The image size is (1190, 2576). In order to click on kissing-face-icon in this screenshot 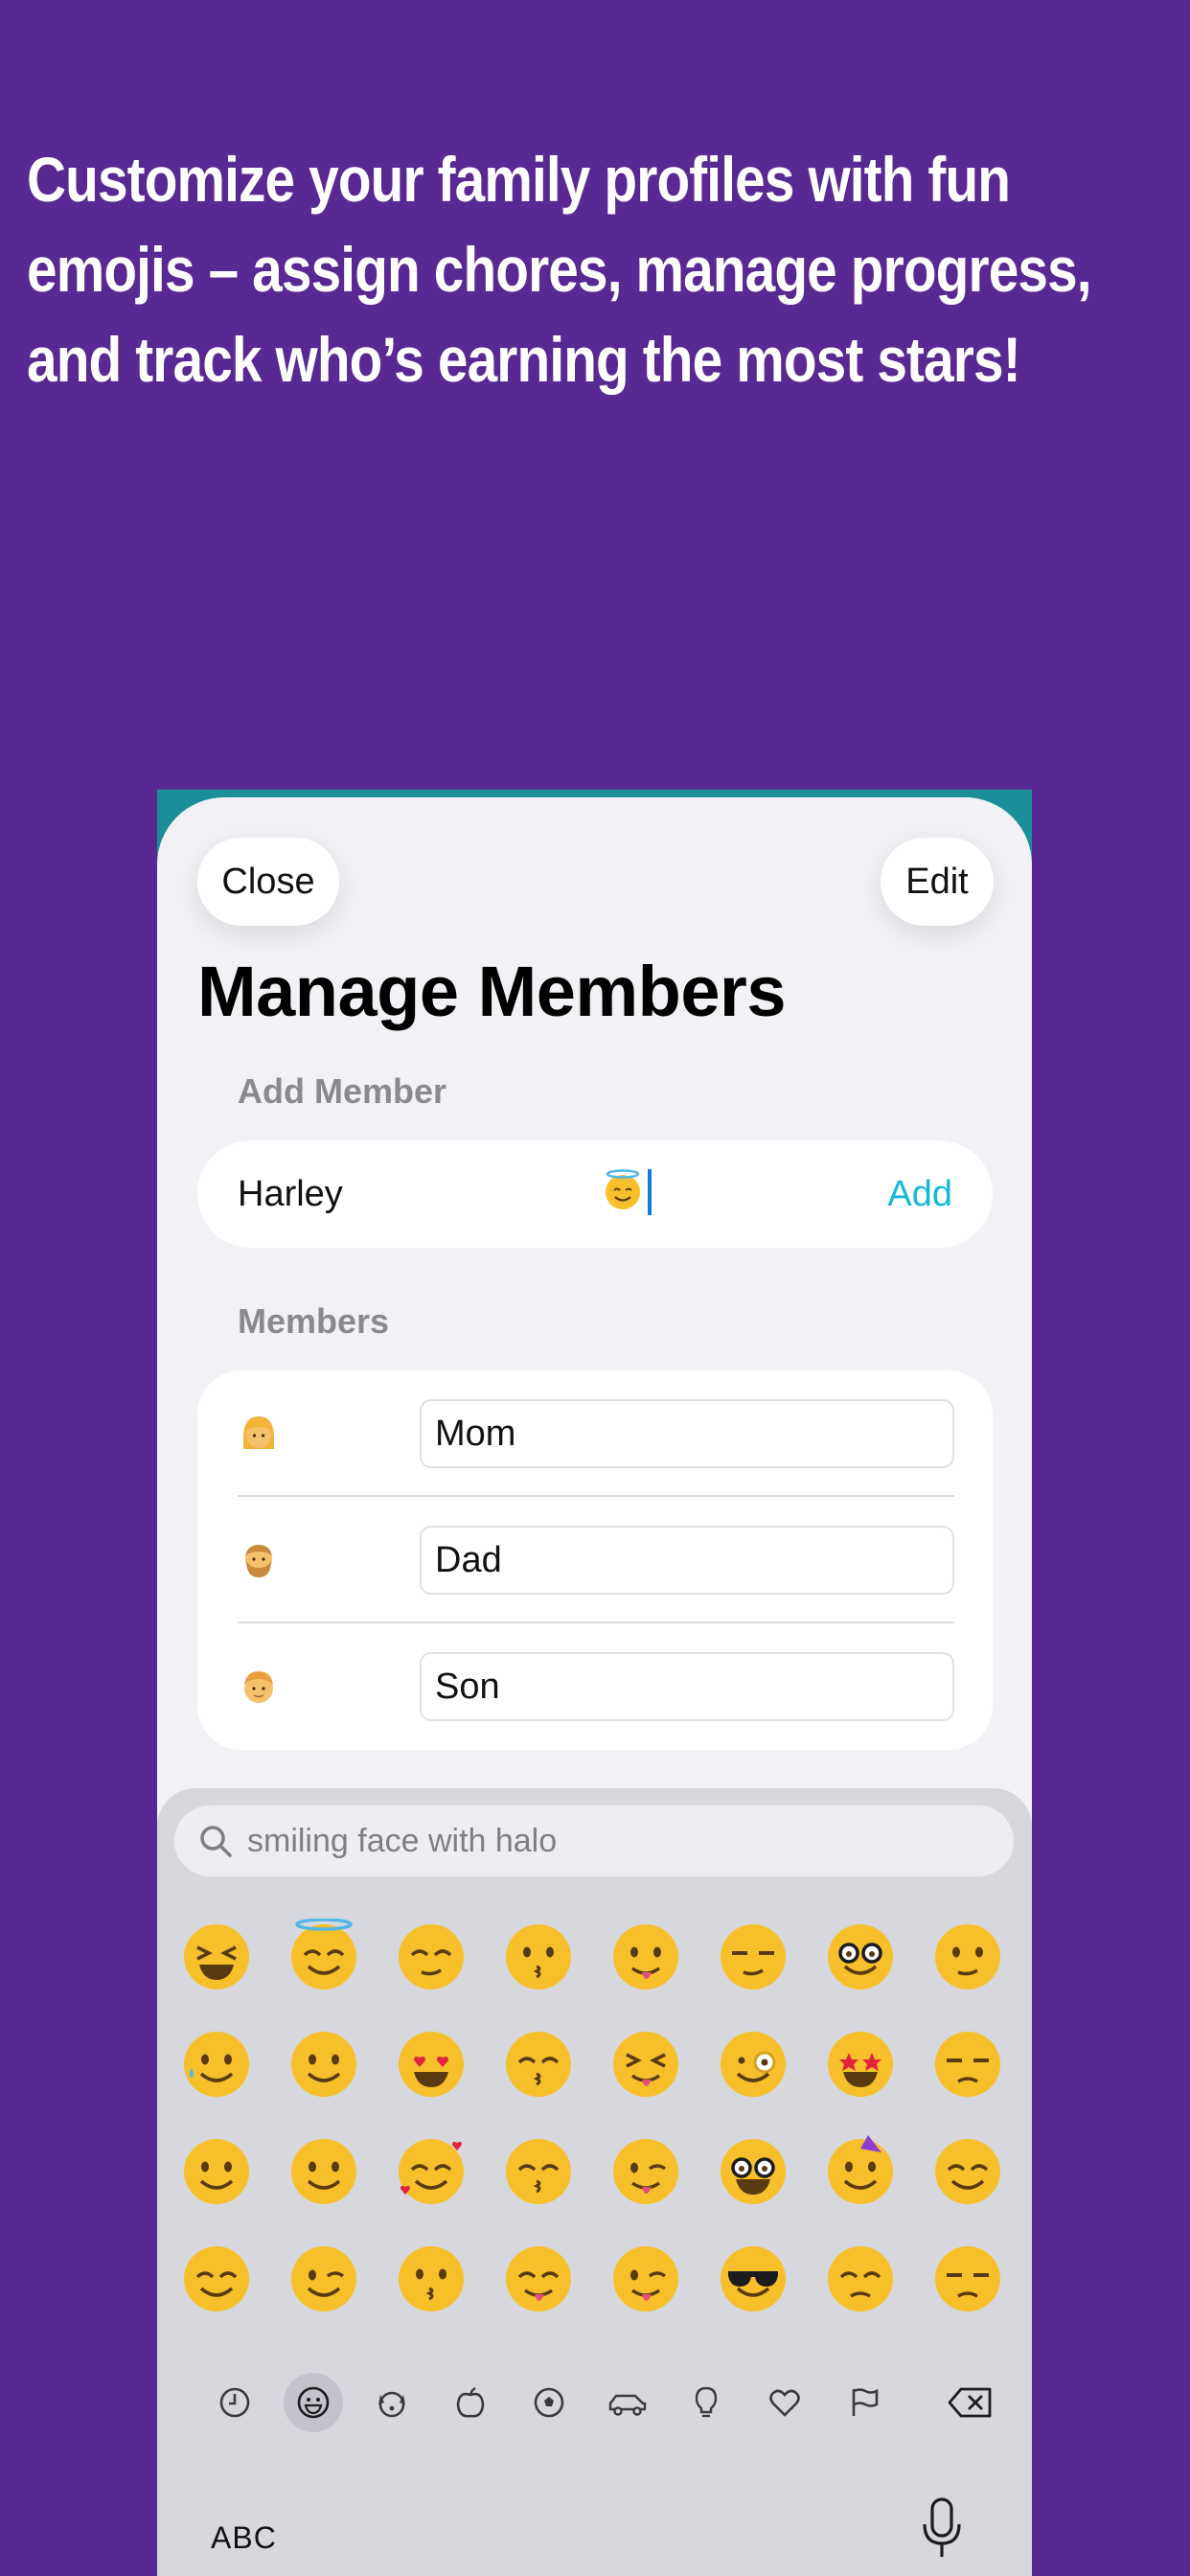, I will do `click(539, 1957)`.